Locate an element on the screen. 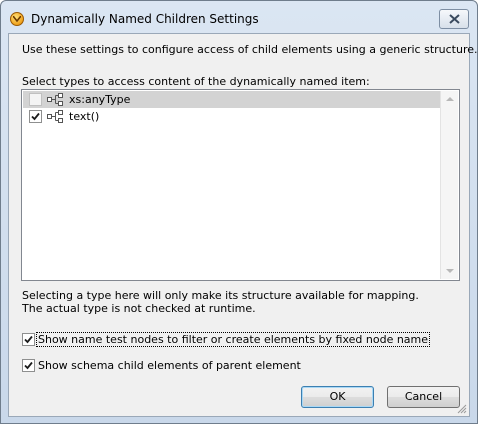  title-bar: Dynamically Named Children Settings is located at coordinates (239, 19).